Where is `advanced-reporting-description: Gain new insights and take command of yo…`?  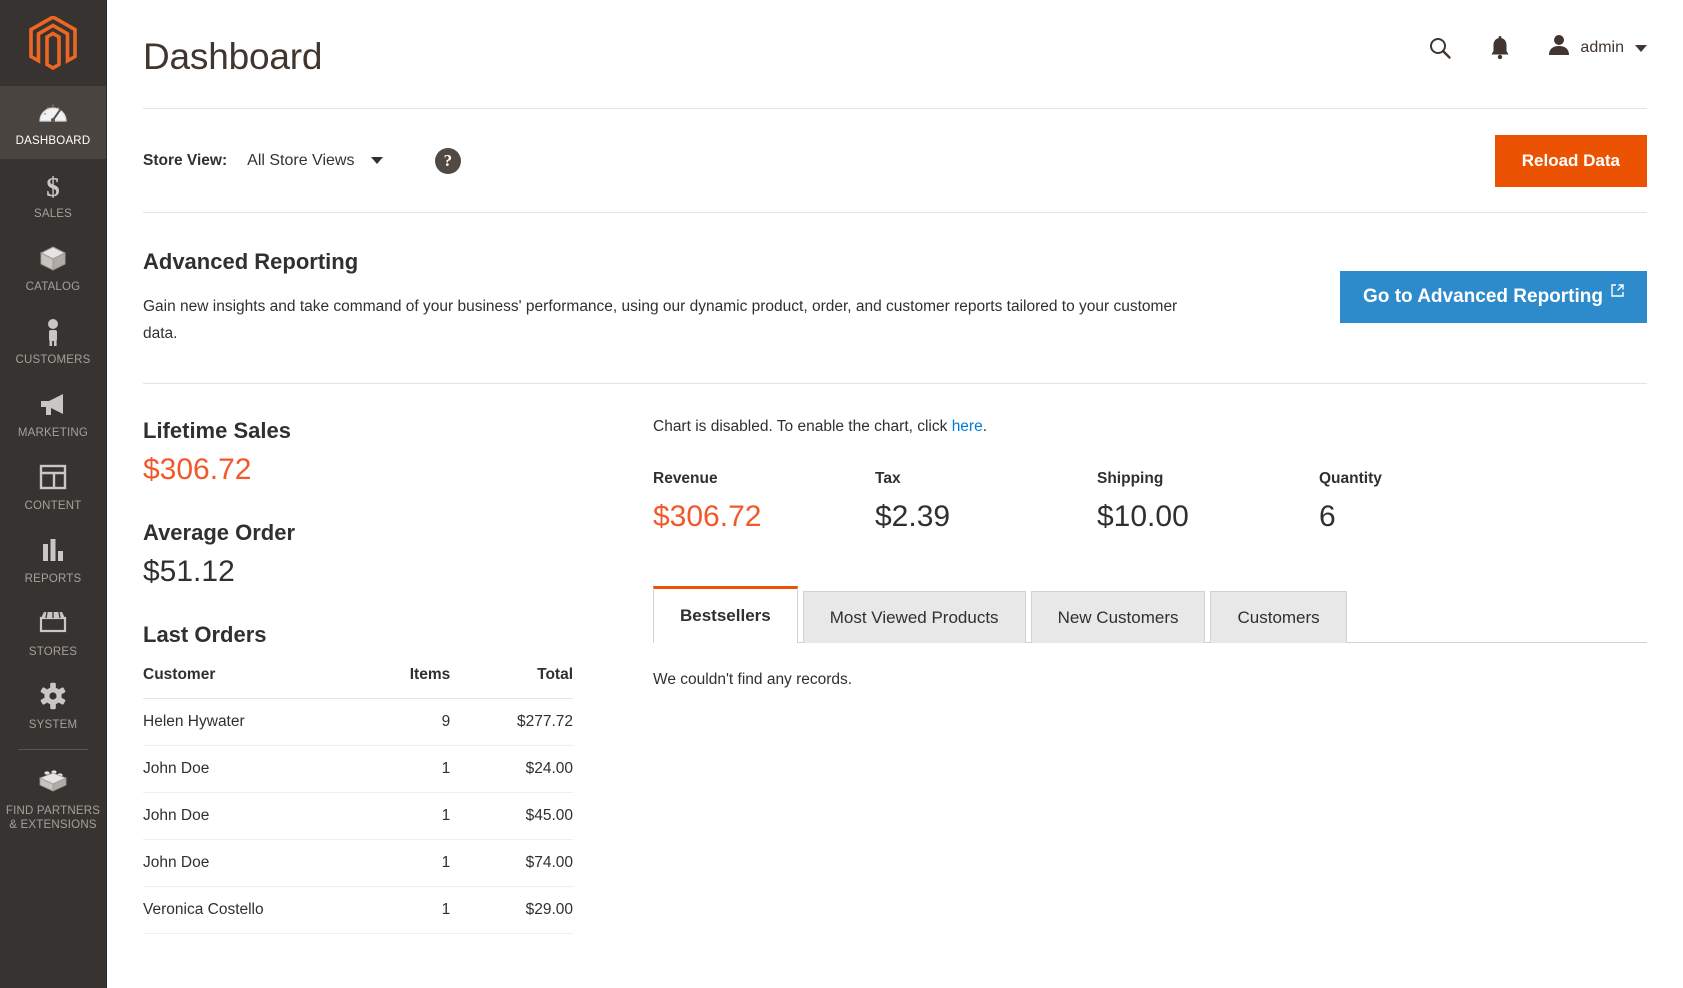 advanced-reporting-description: Gain new insights and take command of yo… is located at coordinates (660, 320).